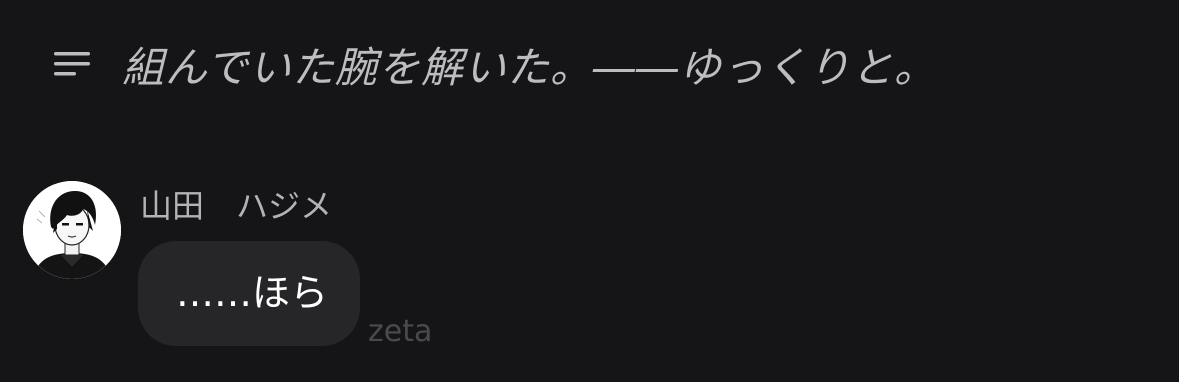 The height and width of the screenshot is (382, 1179). Describe the element at coordinates (529, 67) in the screenshot. I see `narration-text: 組んでいた腕を解いた。――ゆっくりと。` at that location.